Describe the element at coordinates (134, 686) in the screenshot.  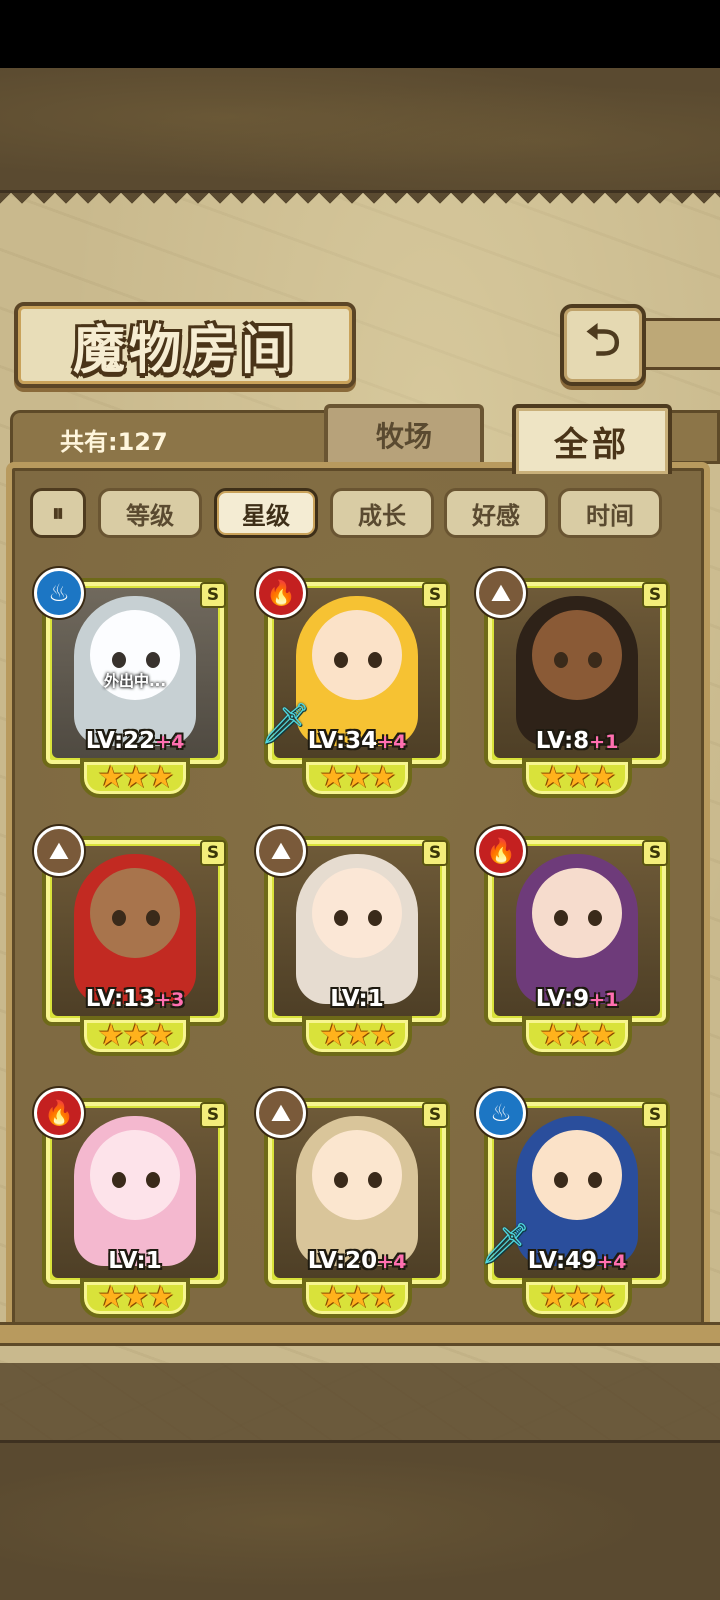
I see `monster-card: 外出中... S ♨ LV:22+4 ★★★` at that location.